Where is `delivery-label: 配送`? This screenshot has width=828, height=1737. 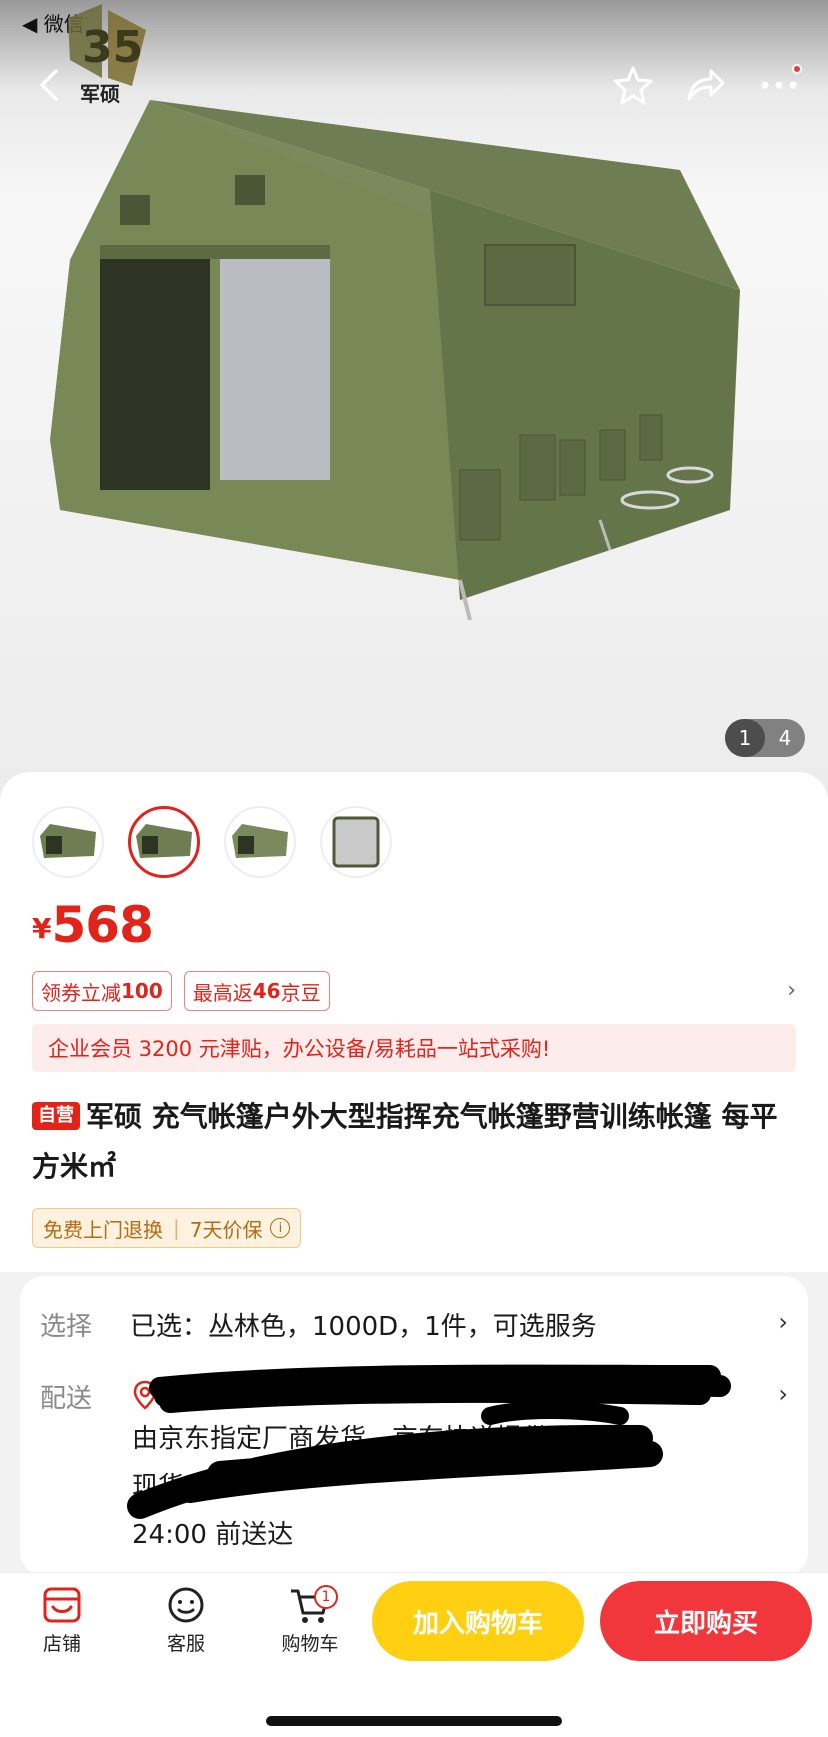
delivery-label: 配送 is located at coordinates (66, 1399).